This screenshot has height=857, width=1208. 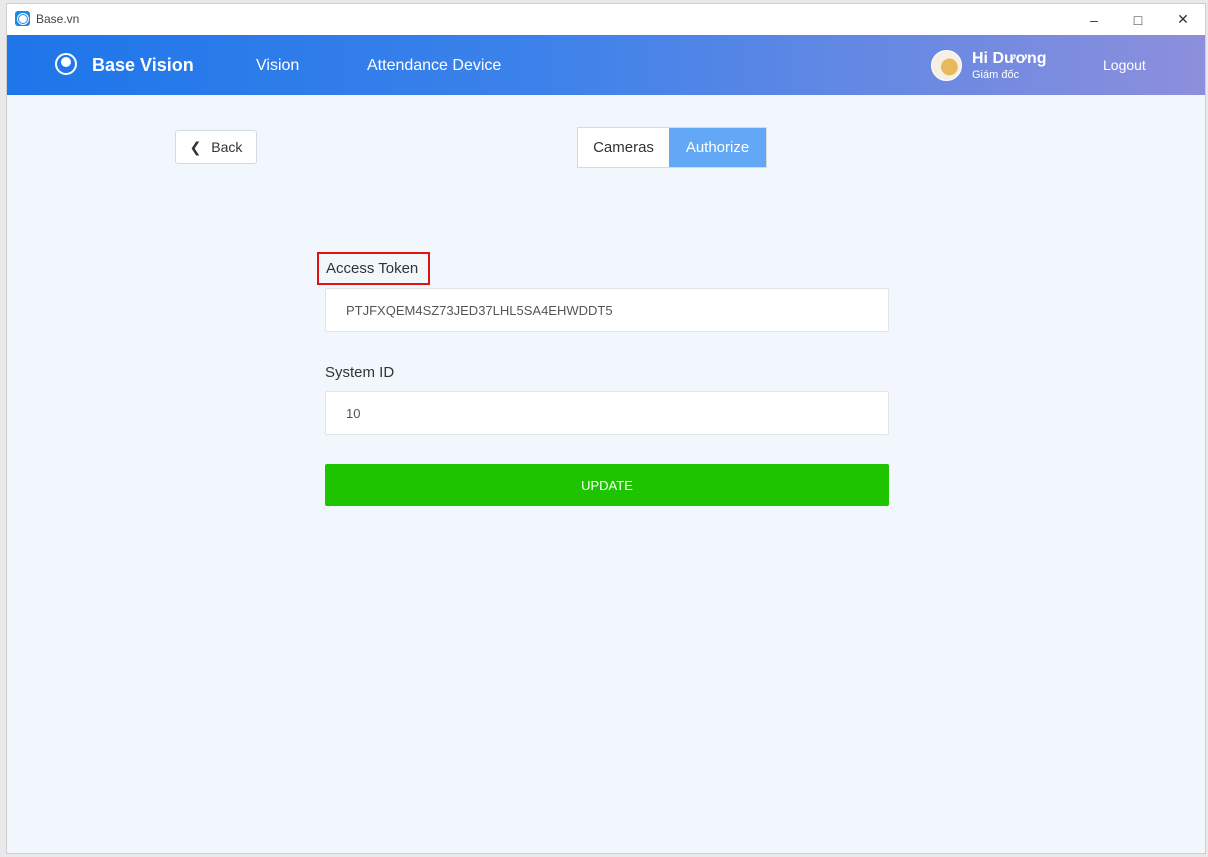 I want to click on chevron-left-icon: ❮, so click(x=195, y=146).